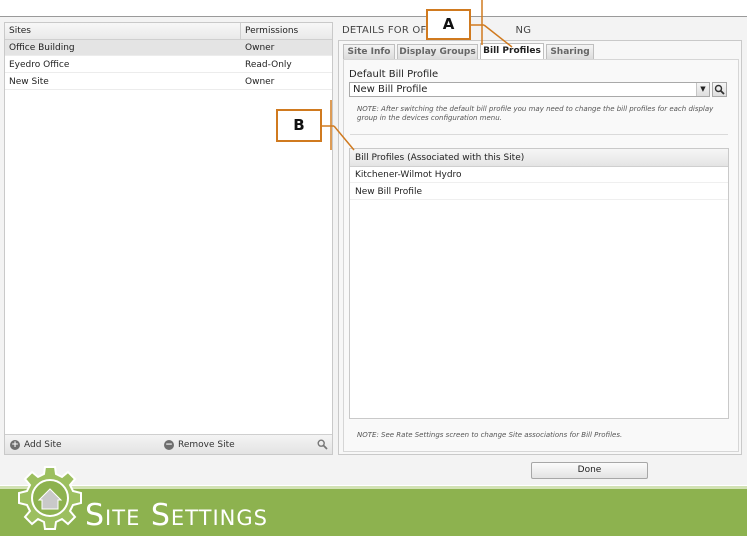 The image size is (747, 536). I want to click on callout-a: A, so click(448, 24).